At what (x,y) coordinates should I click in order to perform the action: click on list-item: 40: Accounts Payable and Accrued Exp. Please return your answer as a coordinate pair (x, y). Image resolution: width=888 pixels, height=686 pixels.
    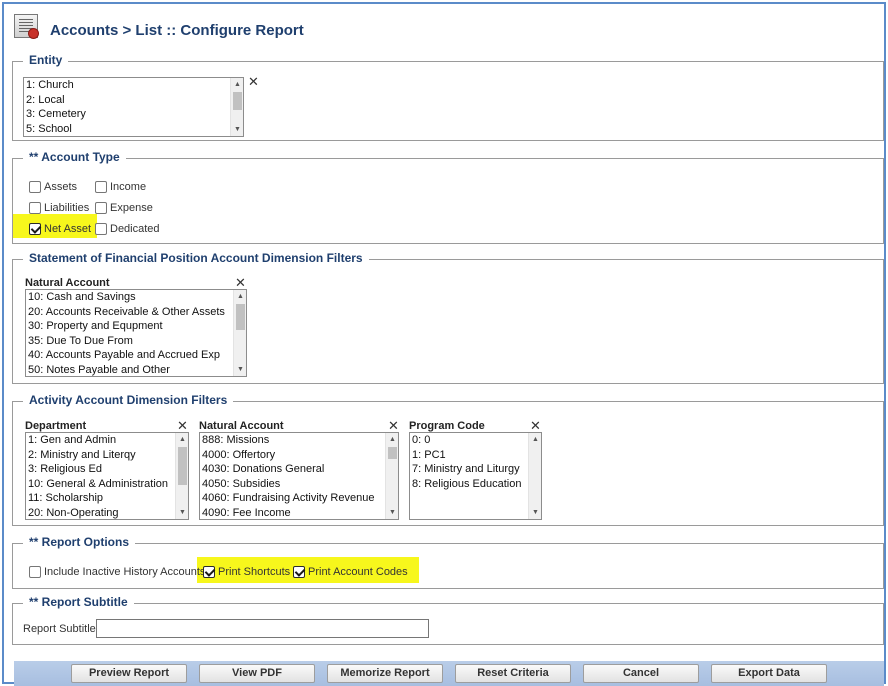
    Looking at the image, I should click on (136, 355).